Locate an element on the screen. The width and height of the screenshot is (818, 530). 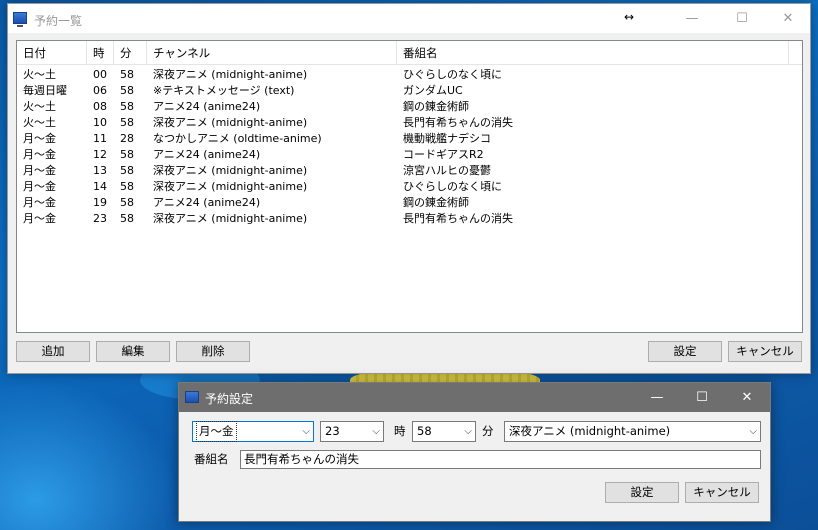
desktop-background is located at coordinates (90, 455).